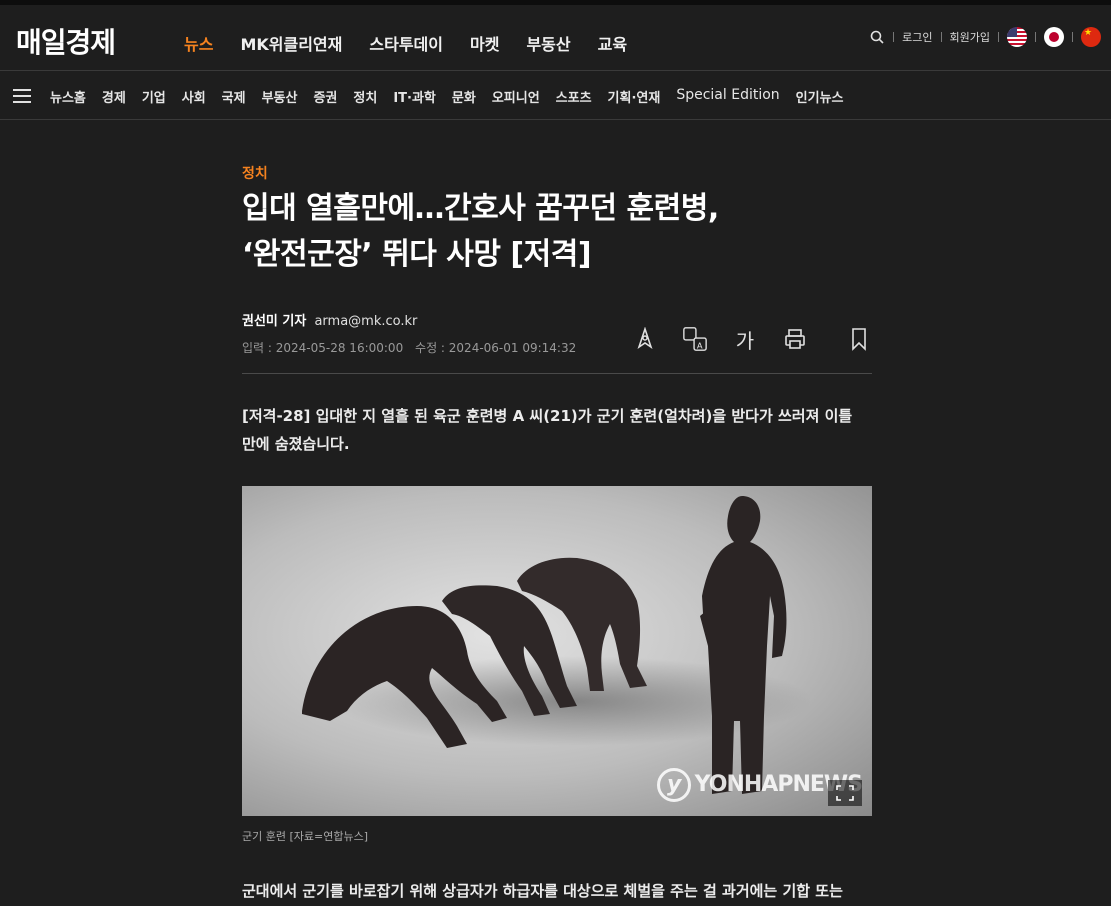 The width and height of the screenshot is (1111, 906). I want to click on login-link: 로그인, so click(917, 37).